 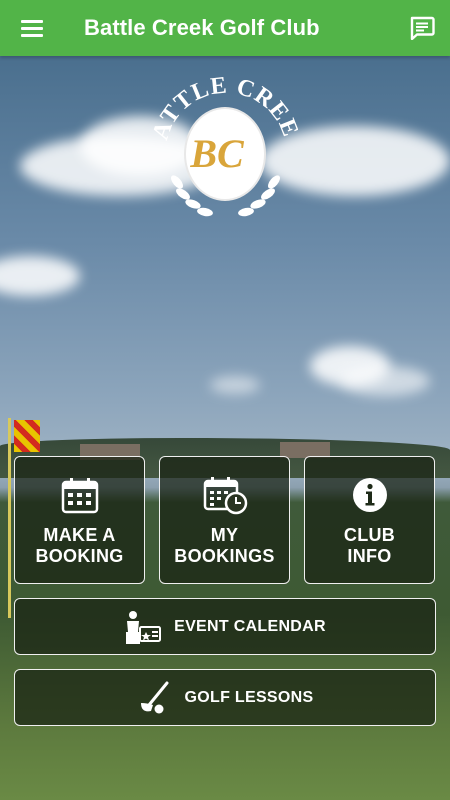 I want to click on event-calendar-button: EVENT CALENDAR, so click(x=225, y=626).